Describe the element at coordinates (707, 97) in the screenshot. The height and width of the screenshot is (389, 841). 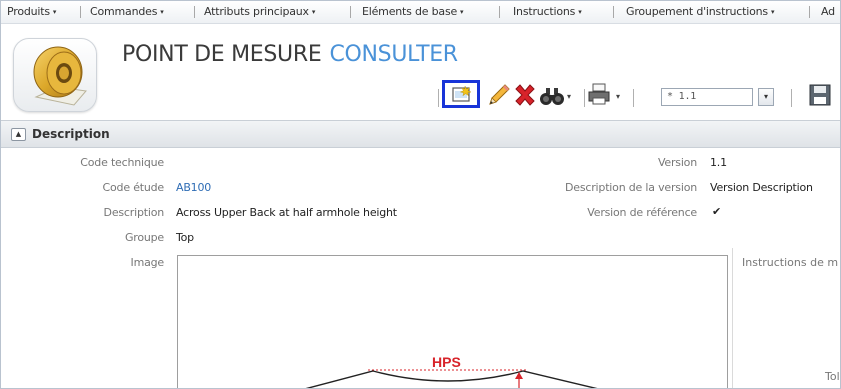
I see `version-select: * 1.1` at that location.